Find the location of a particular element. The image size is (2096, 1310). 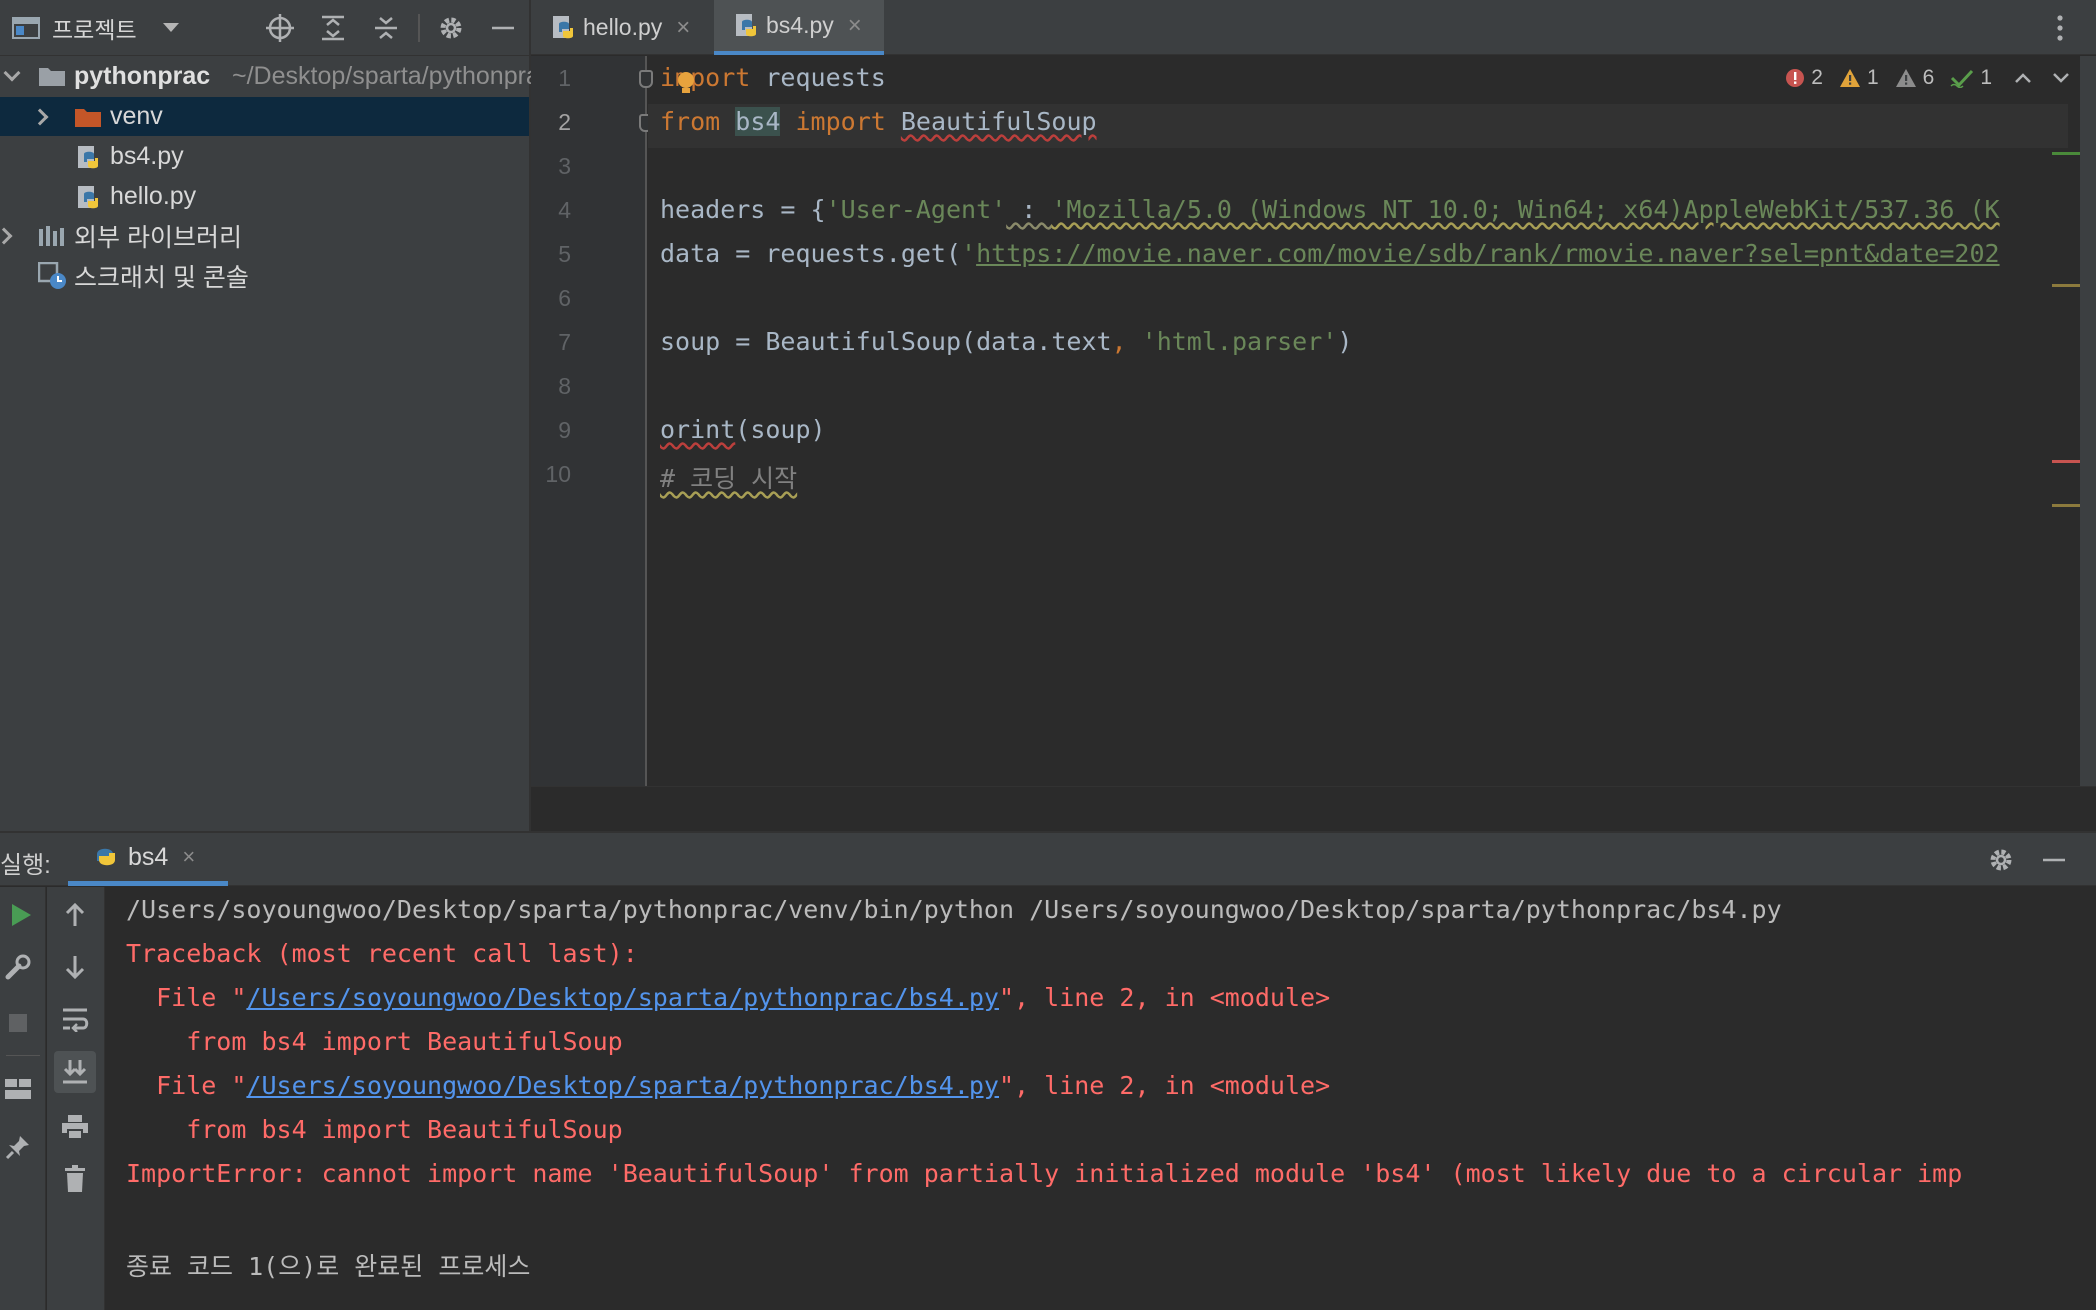

python-icon is located at coordinates (106, 857).